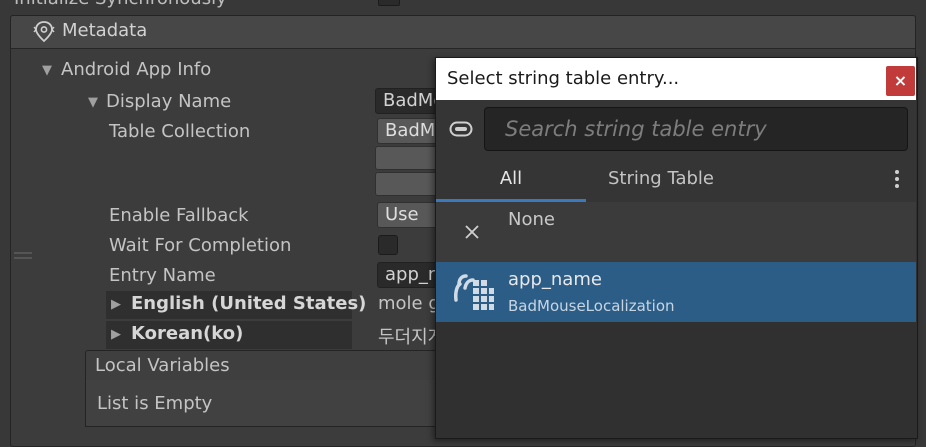 The image size is (926, 447). I want to click on metadata-title: Metadata, so click(105, 30).